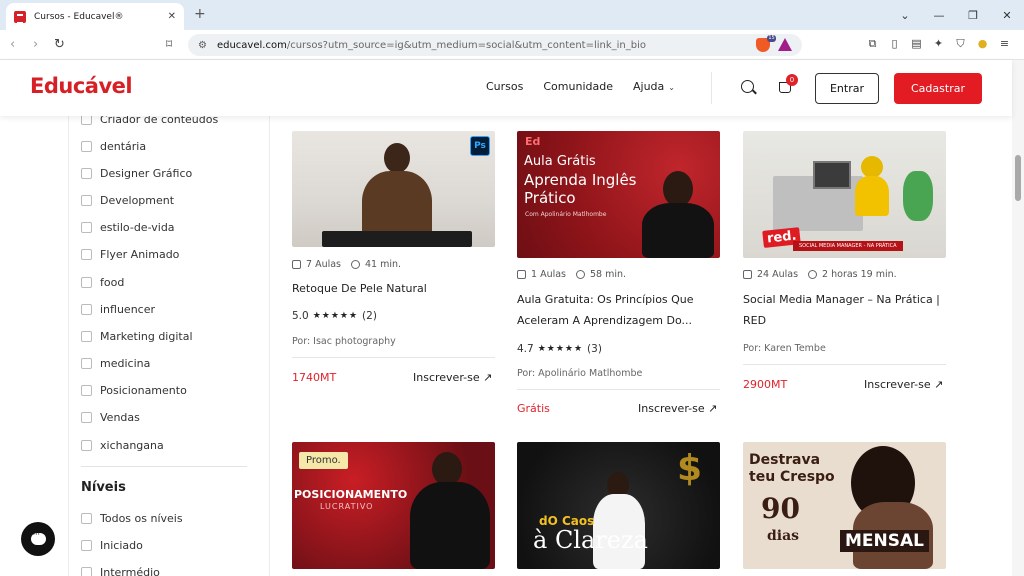 The height and width of the screenshot is (576, 1024). Describe the element at coordinates (671, 87) in the screenshot. I see `chevron-down-icon: ⌄` at that location.